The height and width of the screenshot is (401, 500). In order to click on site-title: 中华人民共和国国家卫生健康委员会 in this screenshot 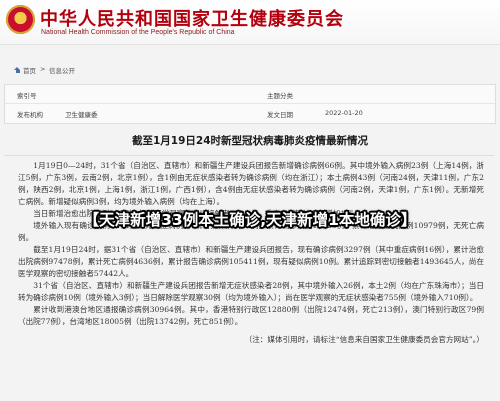, I will do `click(192, 18)`.